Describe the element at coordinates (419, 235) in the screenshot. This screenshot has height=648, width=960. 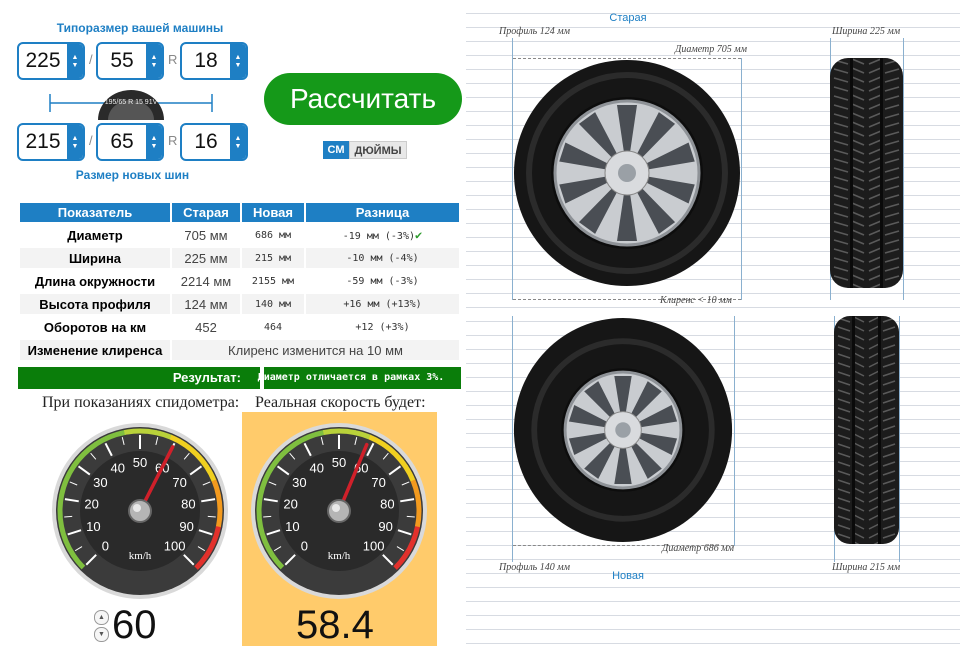
I see `checkmark-icon: ✔` at that location.